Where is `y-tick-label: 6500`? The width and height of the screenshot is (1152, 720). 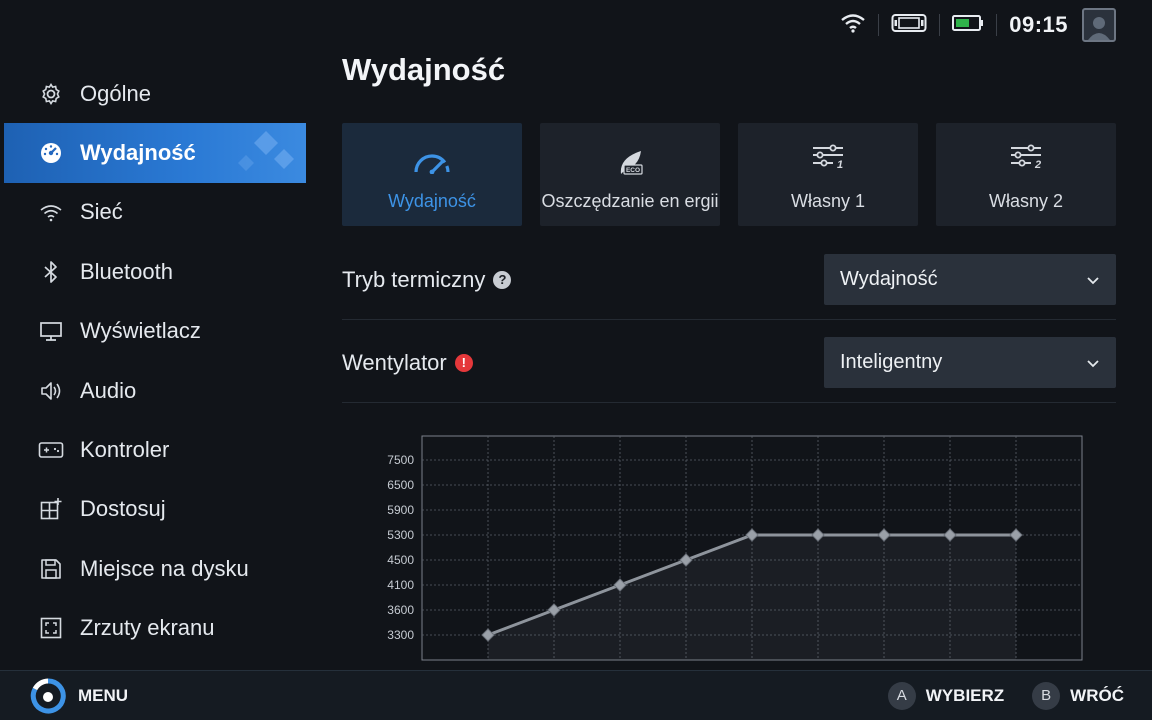
y-tick-label: 6500 is located at coordinates (400, 485).